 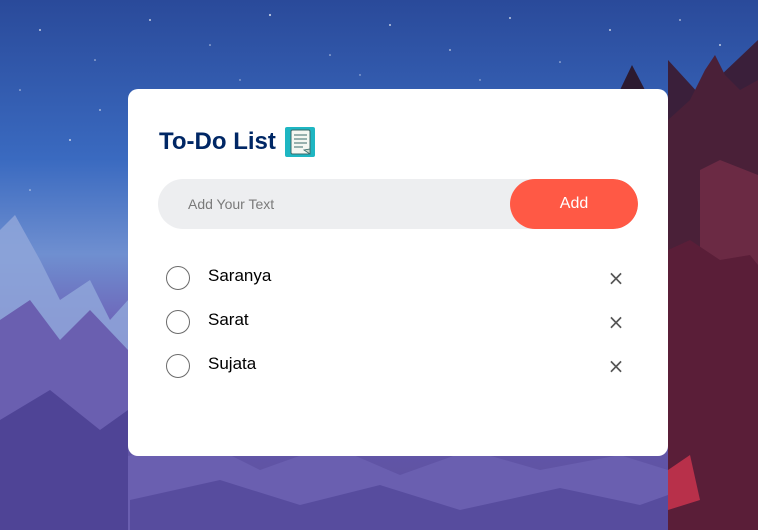 I want to click on list-item: Sujata ×, so click(x=401, y=373).